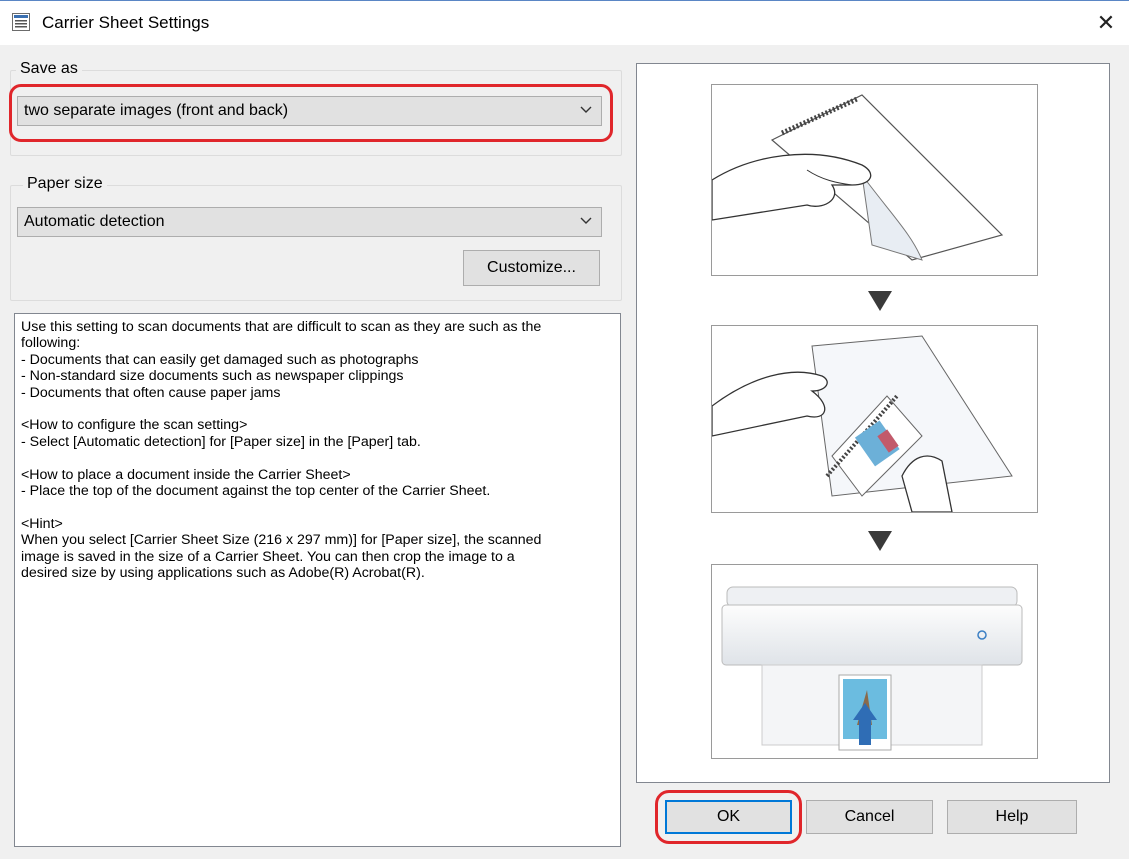 The height and width of the screenshot is (859, 1129). What do you see at coordinates (862, 423) in the screenshot?
I see `document-insert-illustration` at bounding box center [862, 423].